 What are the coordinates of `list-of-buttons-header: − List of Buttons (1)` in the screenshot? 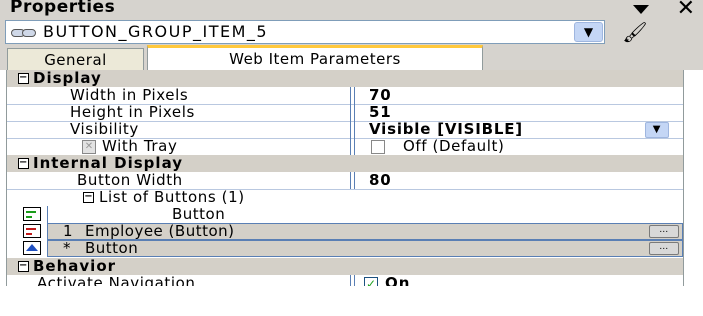 It's located at (345, 197).